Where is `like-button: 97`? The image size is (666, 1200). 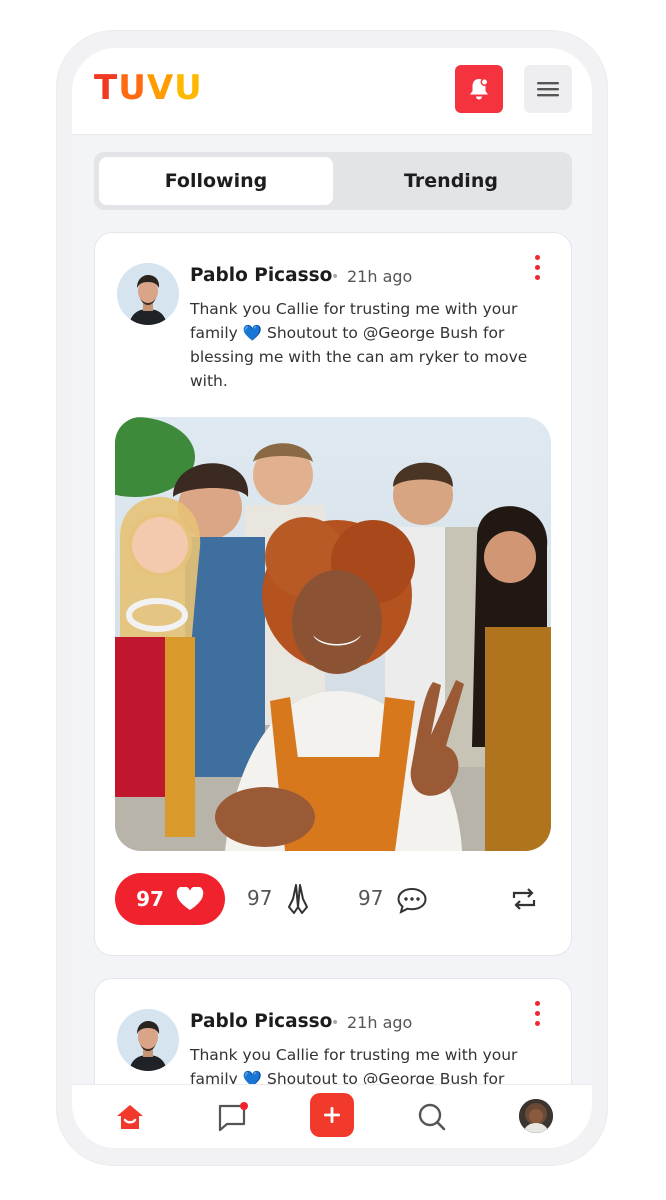
like-button: 97 is located at coordinates (170, 899).